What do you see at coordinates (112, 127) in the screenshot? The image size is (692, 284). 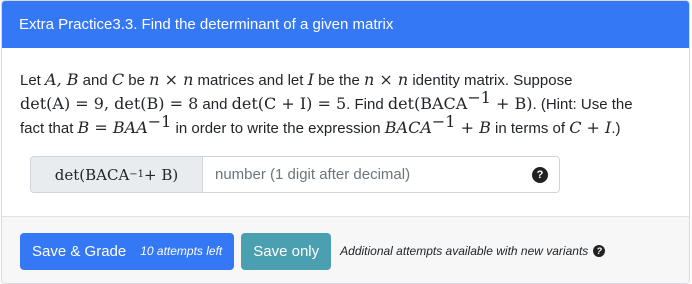 I see `math-expression: B = BAA` at bounding box center [112, 127].